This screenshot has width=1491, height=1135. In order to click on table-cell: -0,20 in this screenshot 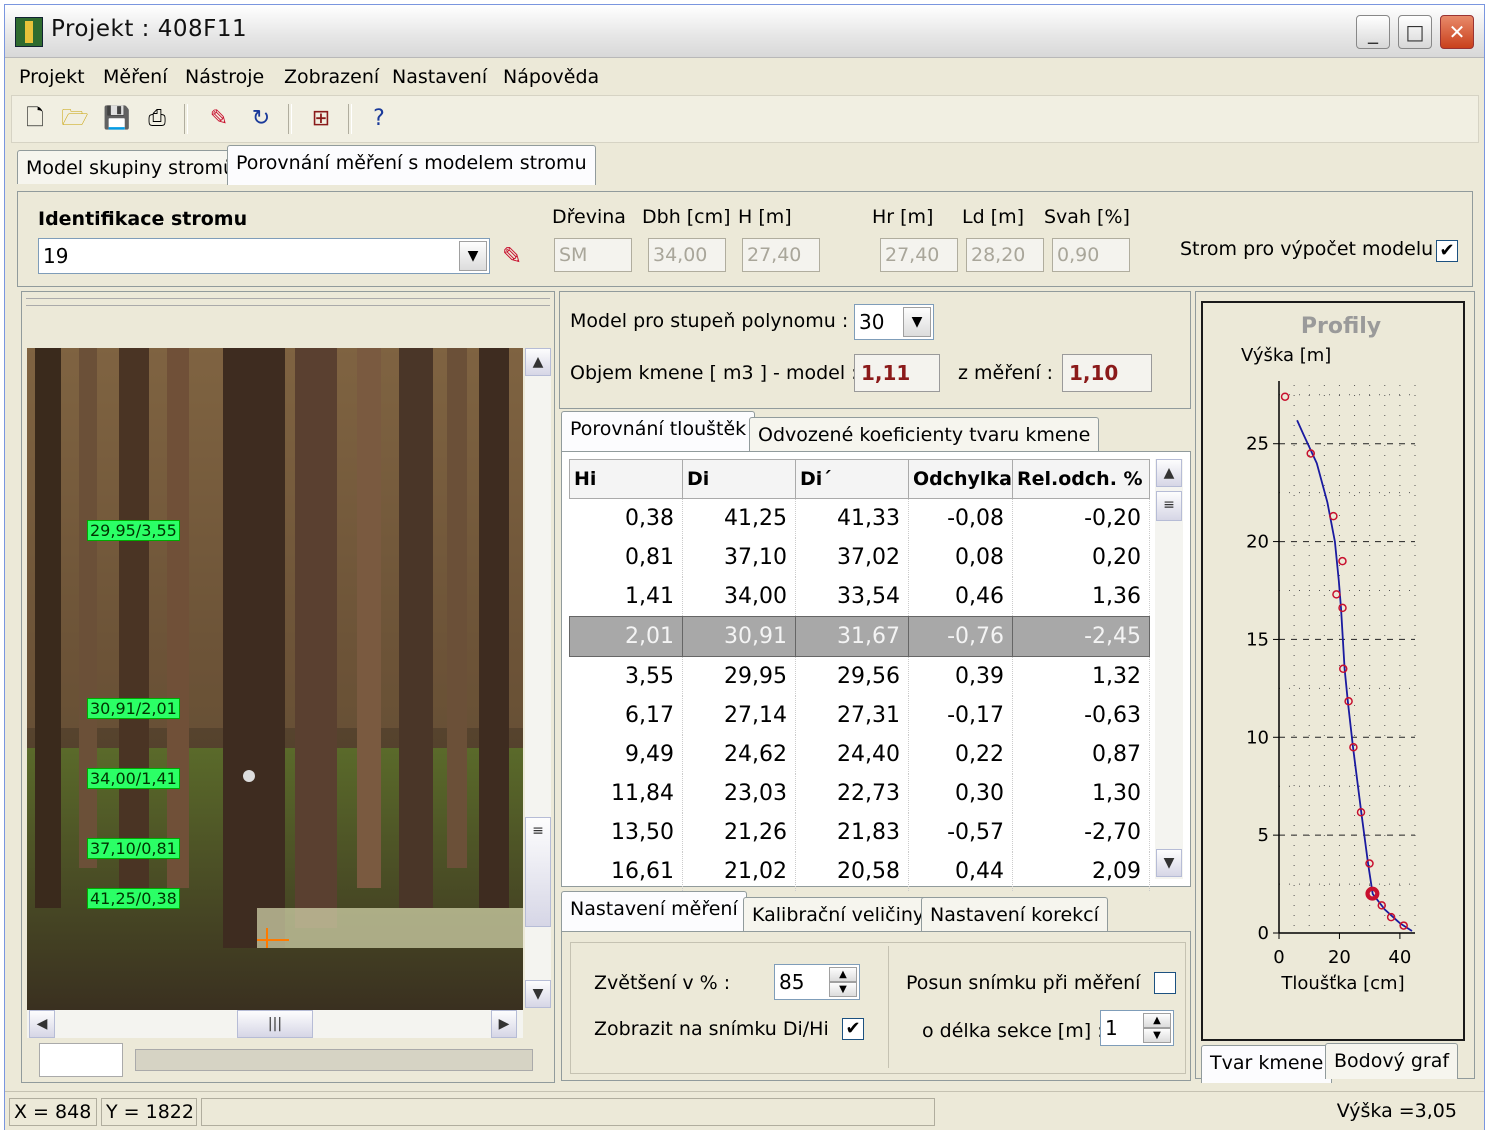, I will do `click(1081, 518)`.